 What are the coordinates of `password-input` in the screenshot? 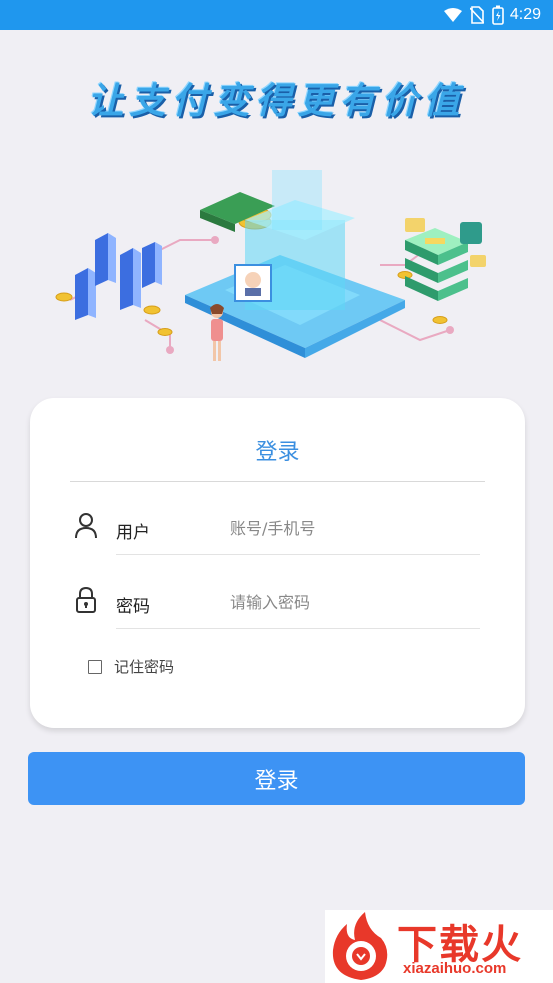 It's located at (352, 602).